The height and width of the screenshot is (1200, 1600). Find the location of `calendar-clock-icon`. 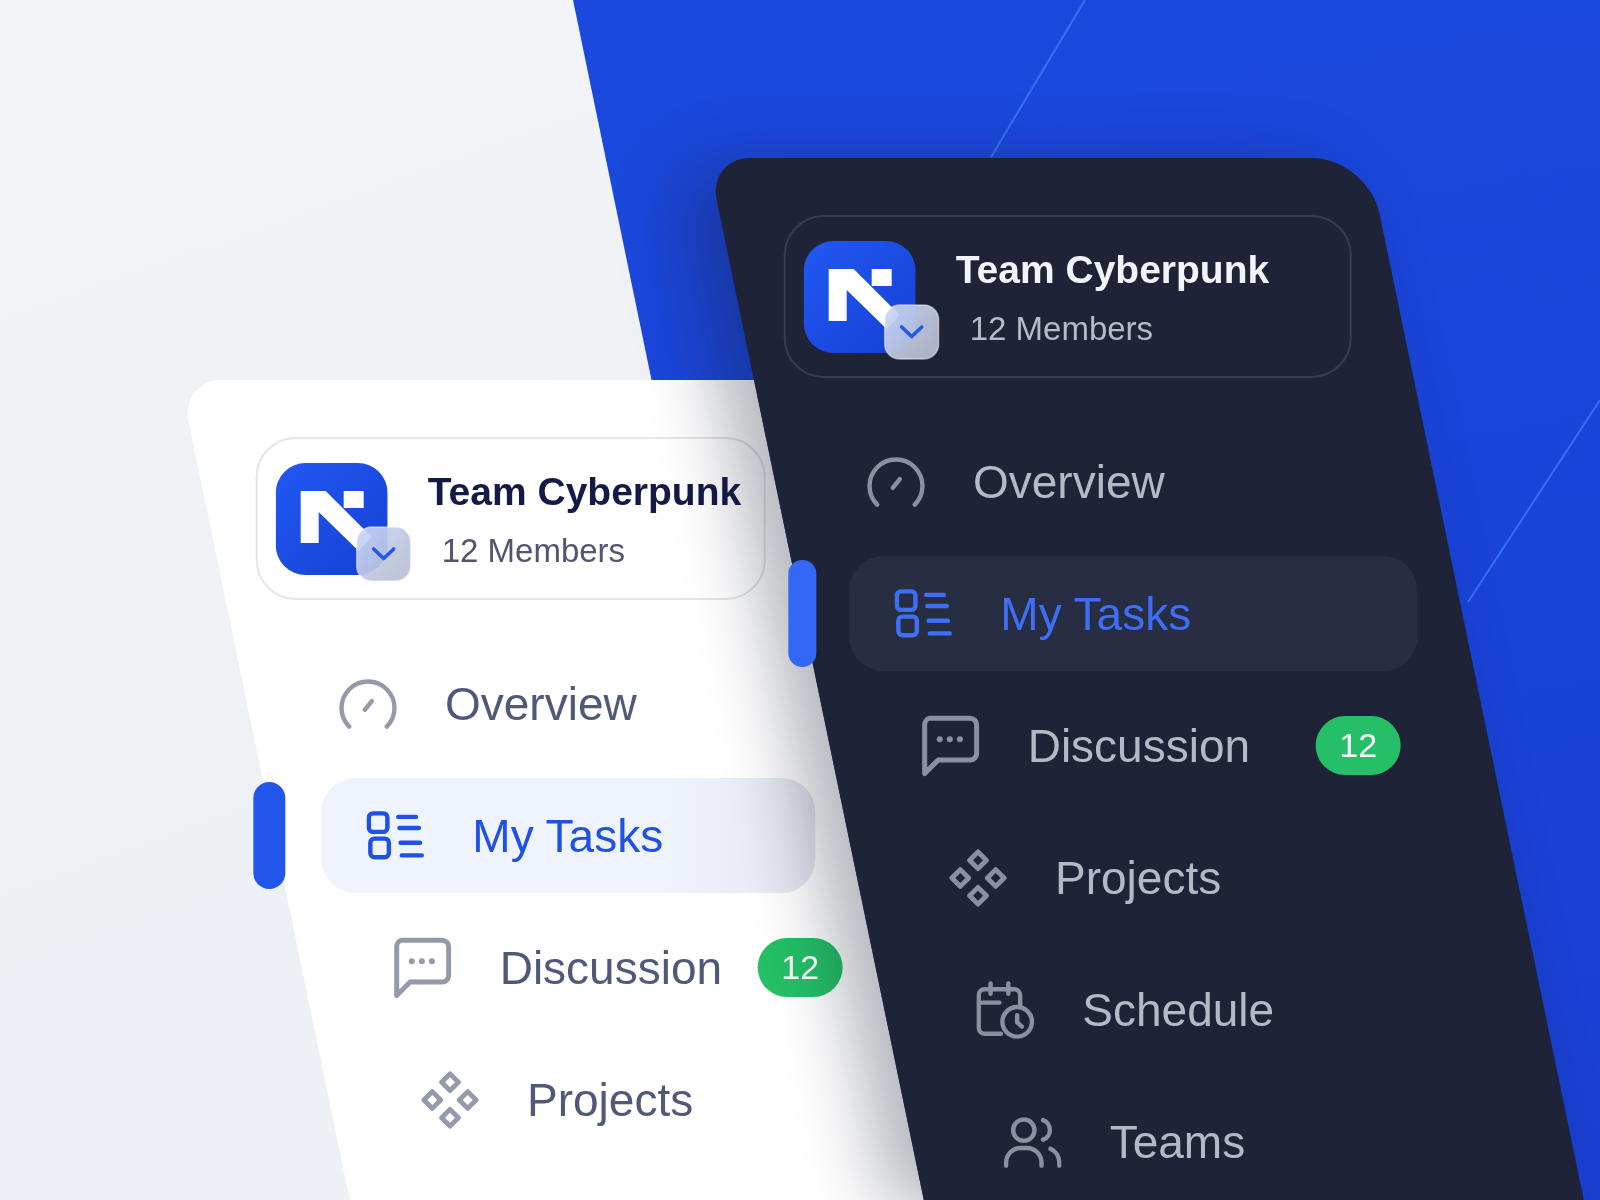

calendar-clock-icon is located at coordinates (1005, 1009).